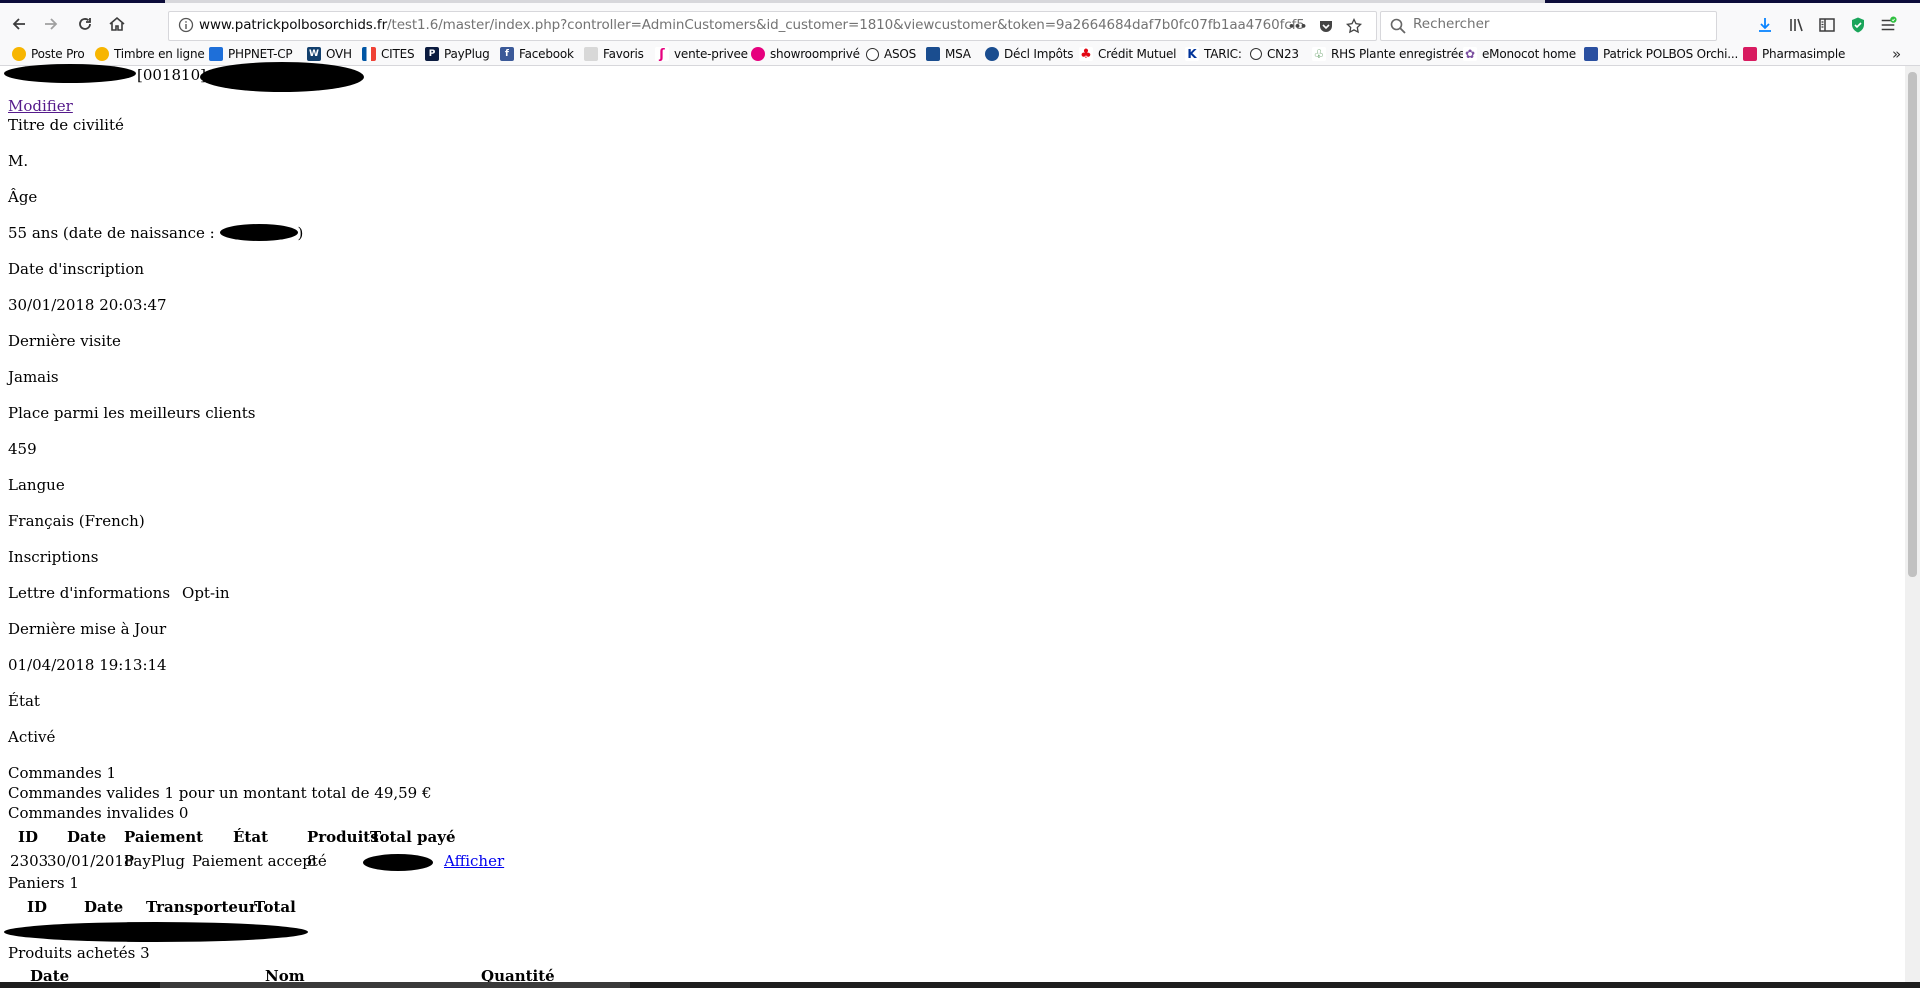 The width and height of the screenshot is (1920, 988). I want to click on order-view-link: Afficher, so click(474, 861).